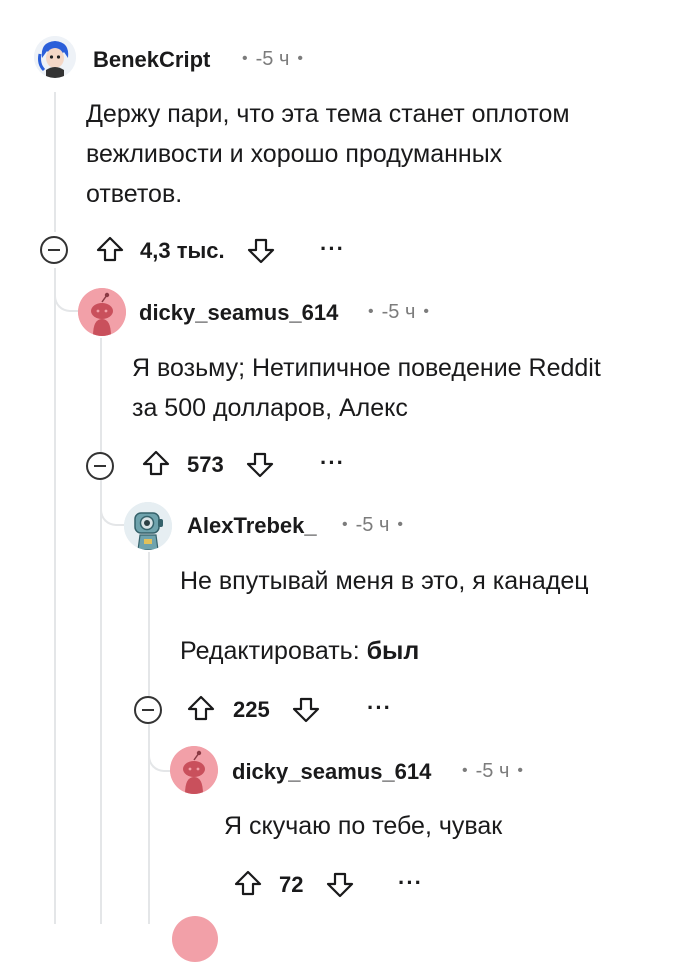  What do you see at coordinates (294, 154) in the screenshot?
I see `comment-body-line: вежливости и хорошо продуманных` at bounding box center [294, 154].